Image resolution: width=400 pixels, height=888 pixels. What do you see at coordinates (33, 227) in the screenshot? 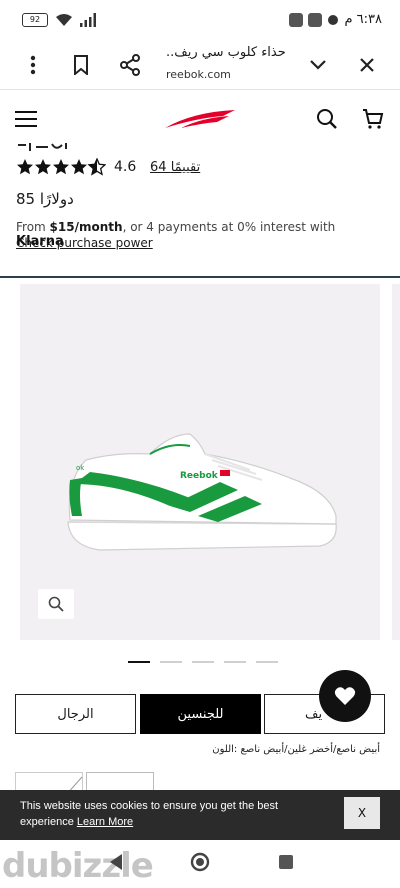
I see `klarna-from: From` at bounding box center [33, 227].